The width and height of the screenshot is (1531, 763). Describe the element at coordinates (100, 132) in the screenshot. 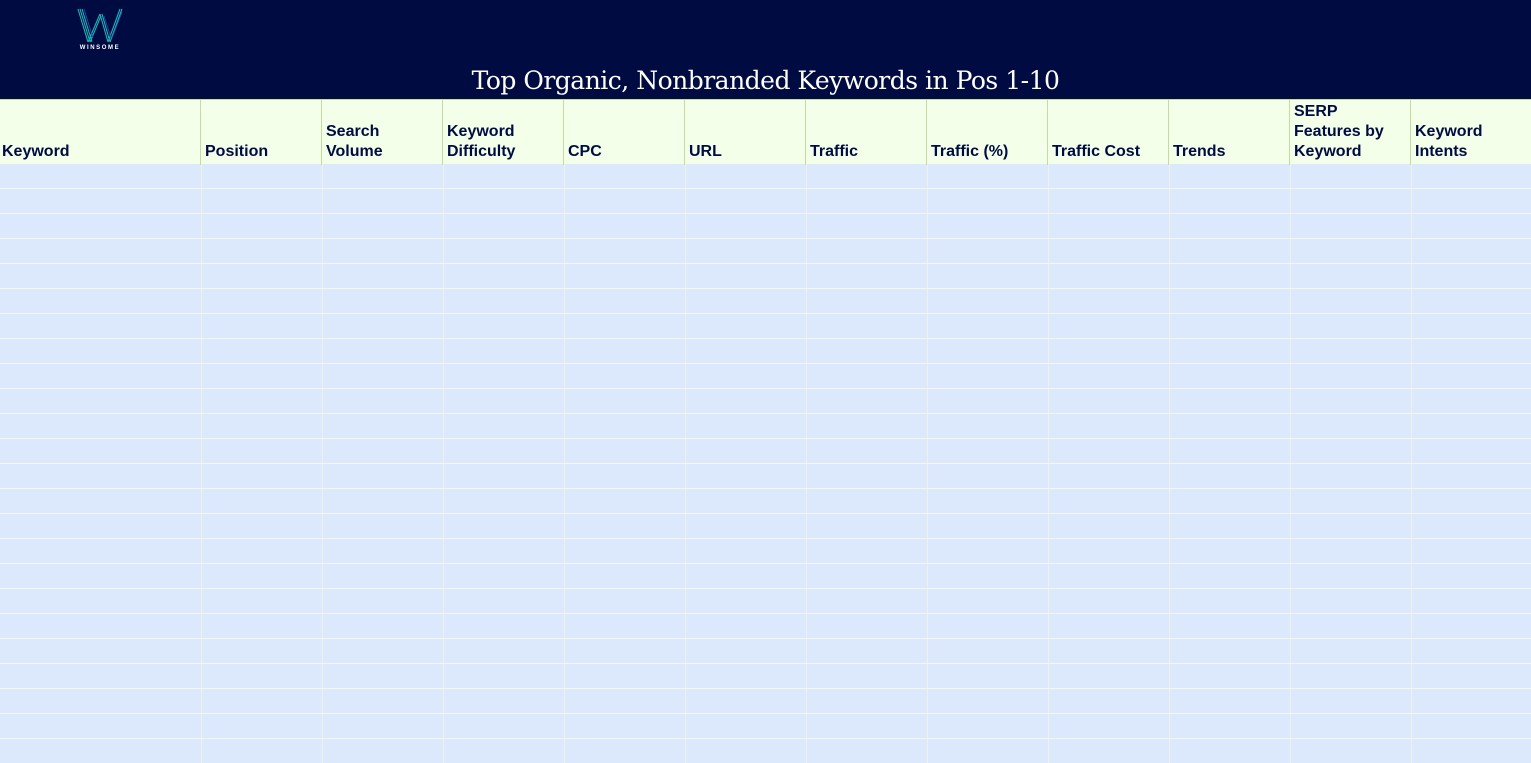

I see `column-header: Keyword` at that location.